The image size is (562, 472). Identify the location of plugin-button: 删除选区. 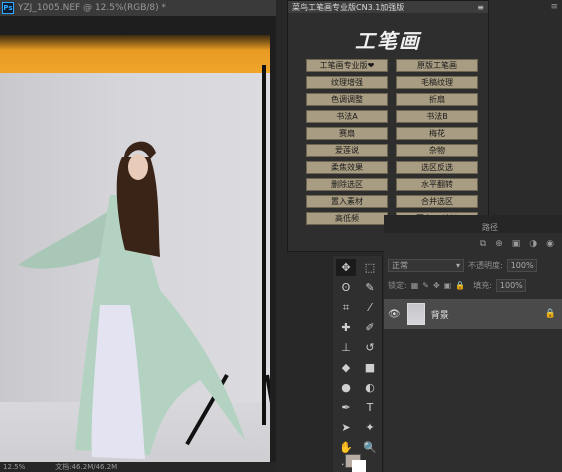
(347, 184).